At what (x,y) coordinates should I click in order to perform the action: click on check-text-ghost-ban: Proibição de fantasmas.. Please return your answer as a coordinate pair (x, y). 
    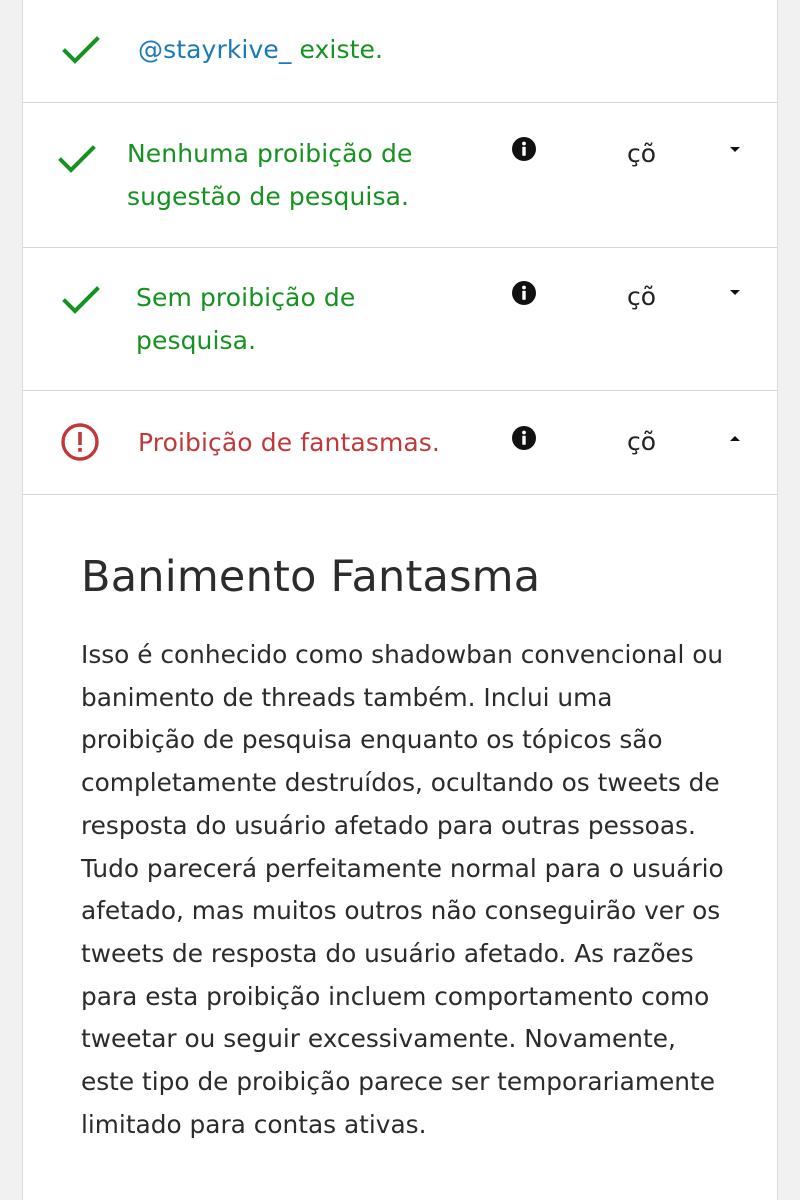
    Looking at the image, I should click on (289, 442).